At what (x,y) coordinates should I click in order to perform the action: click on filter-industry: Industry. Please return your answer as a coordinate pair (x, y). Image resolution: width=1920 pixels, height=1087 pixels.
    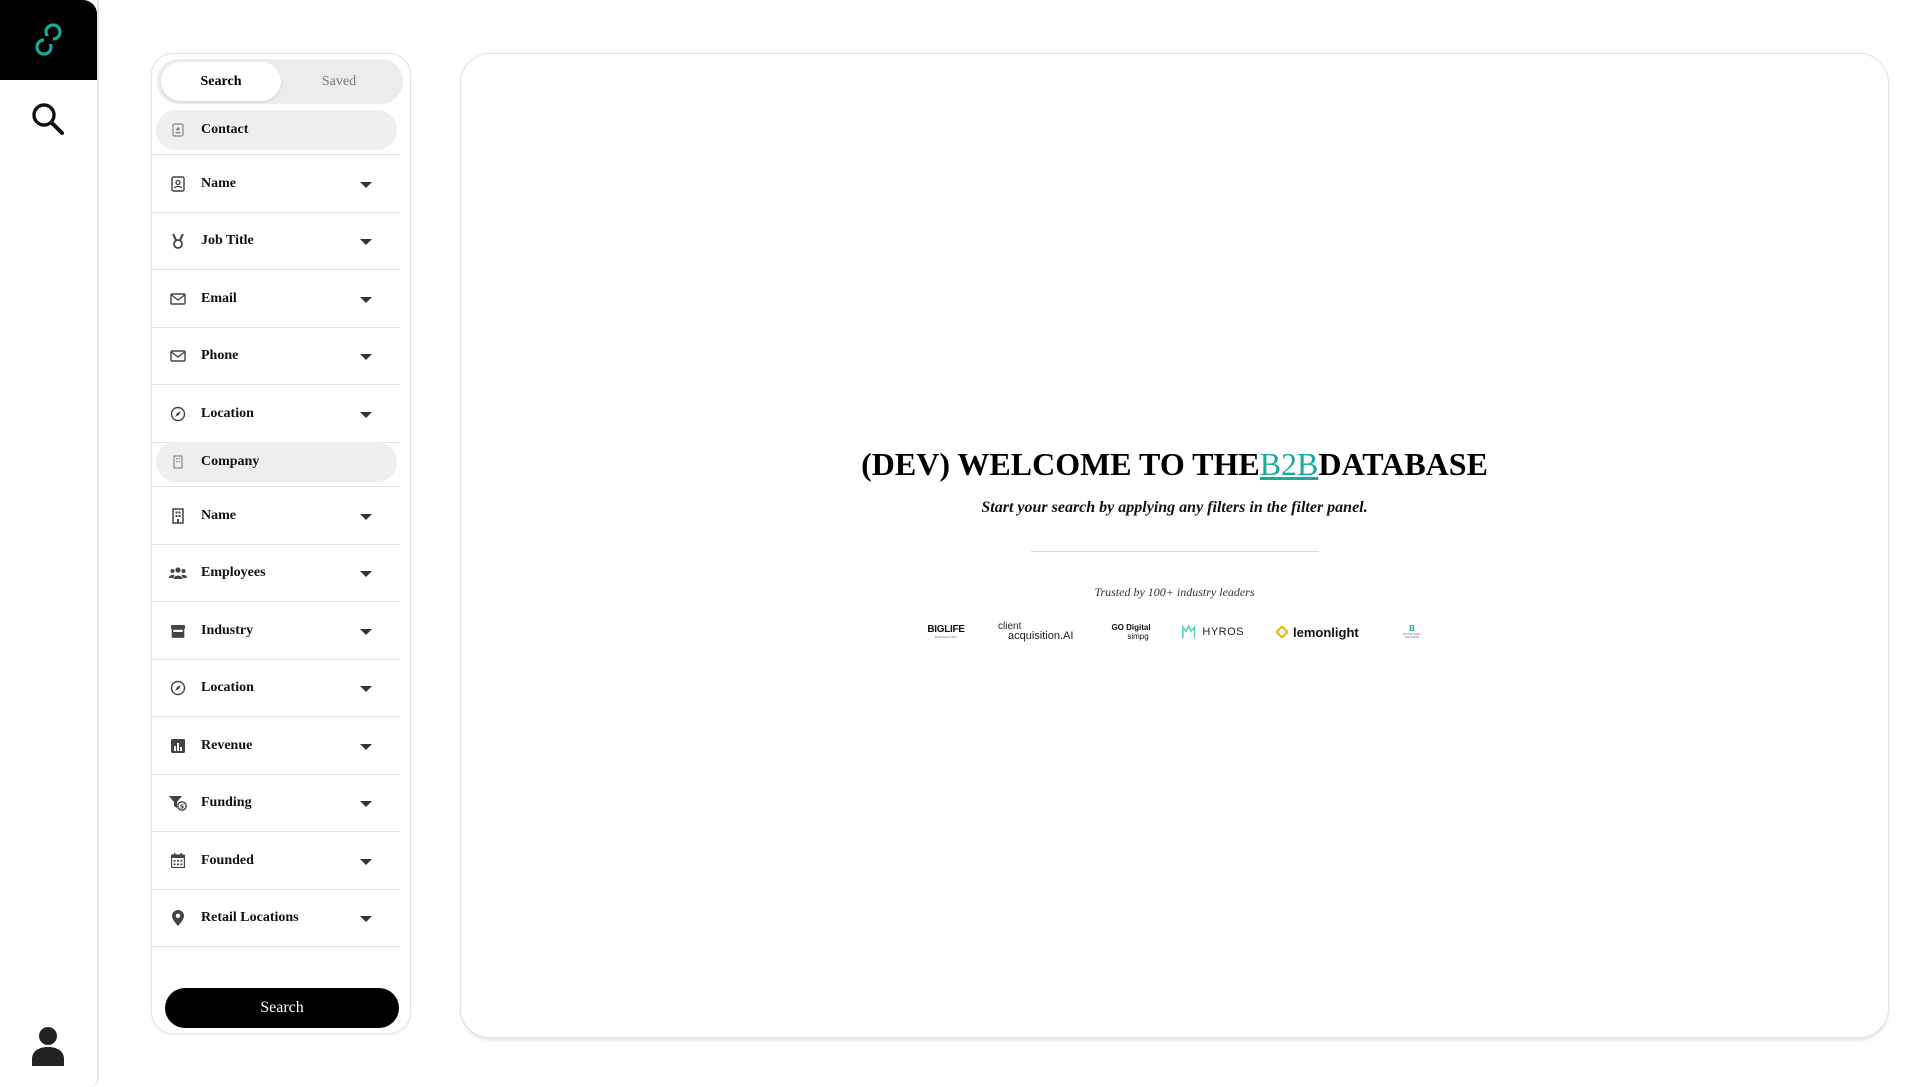
    Looking at the image, I should click on (276, 631).